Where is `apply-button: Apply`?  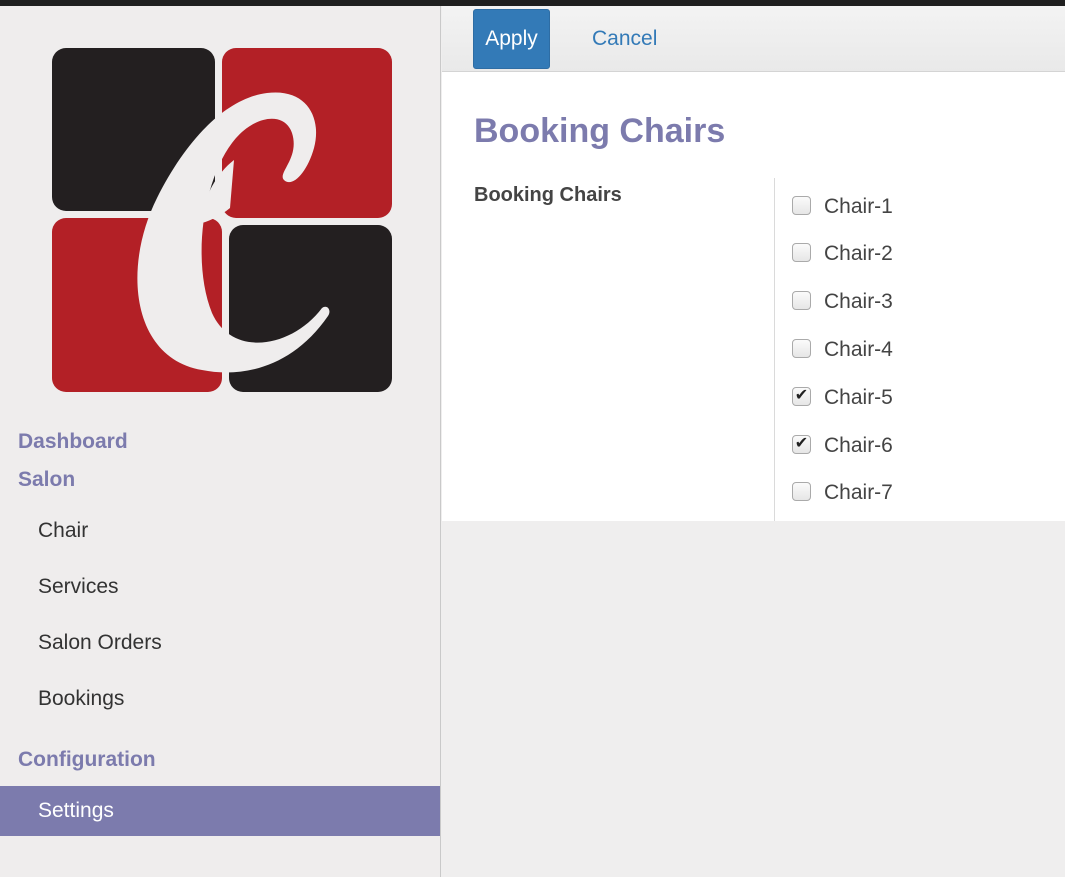
apply-button: Apply is located at coordinates (511, 39).